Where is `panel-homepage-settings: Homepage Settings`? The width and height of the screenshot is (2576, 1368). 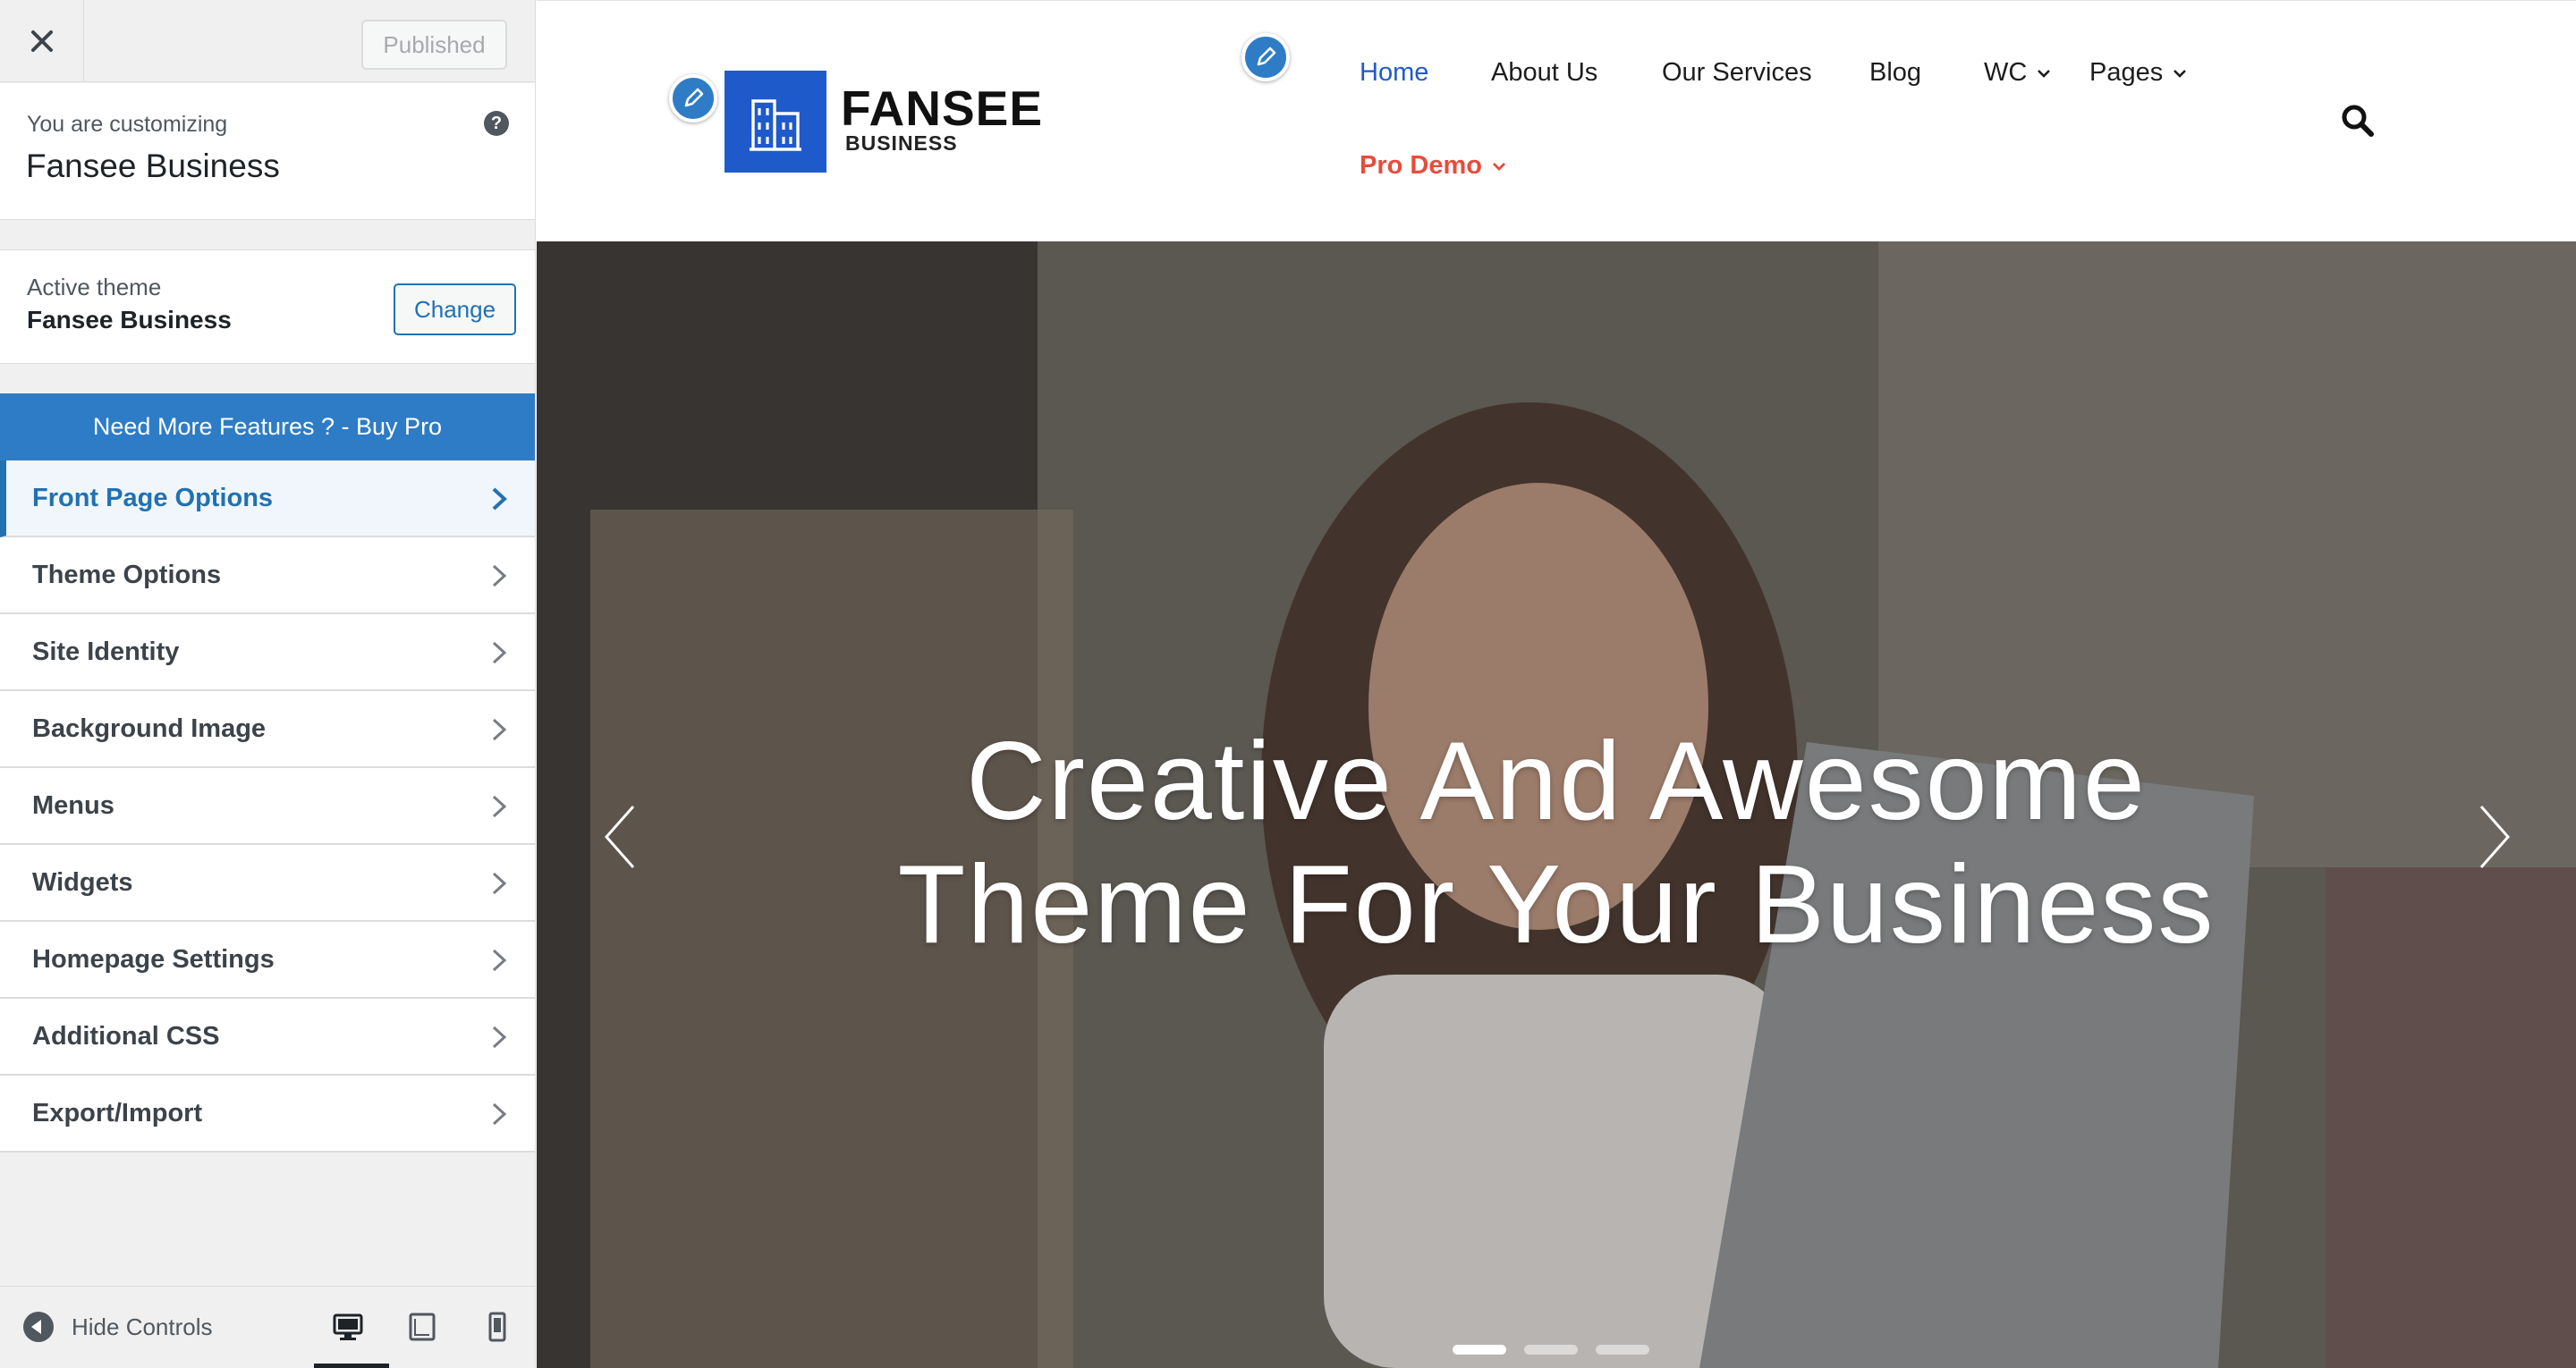 panel-homepage-settings: Homepage Settings is located at coordinates (267, 961).